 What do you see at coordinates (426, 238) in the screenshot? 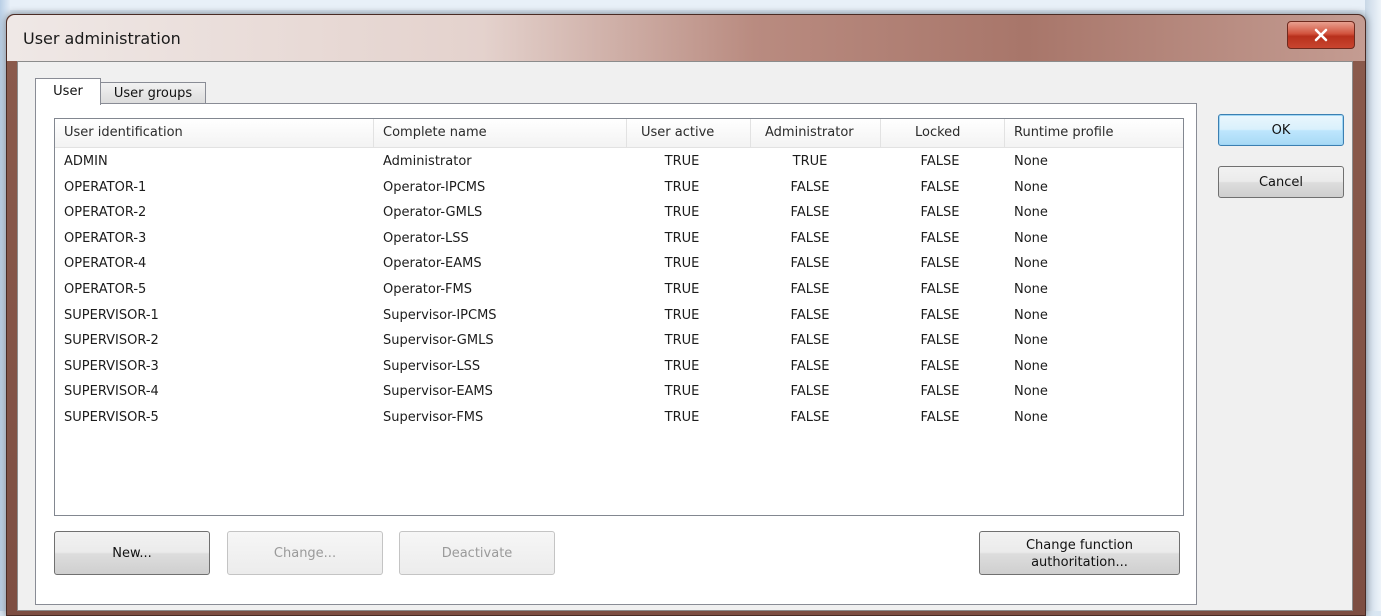
I see `cell-complete-name: Operator-LSS` at bounding box center [426, 238].